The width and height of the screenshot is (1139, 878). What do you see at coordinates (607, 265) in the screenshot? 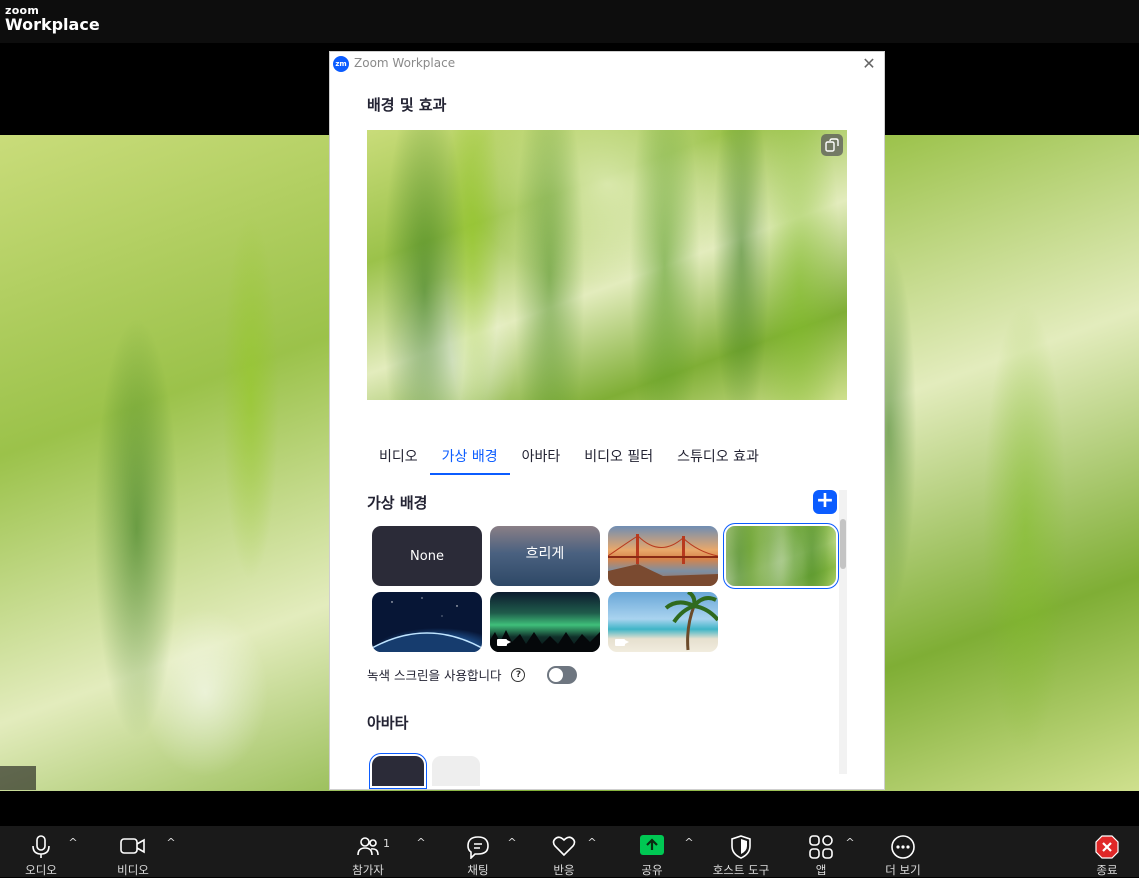
I see `video-preview` at bounding box center [607, 265].